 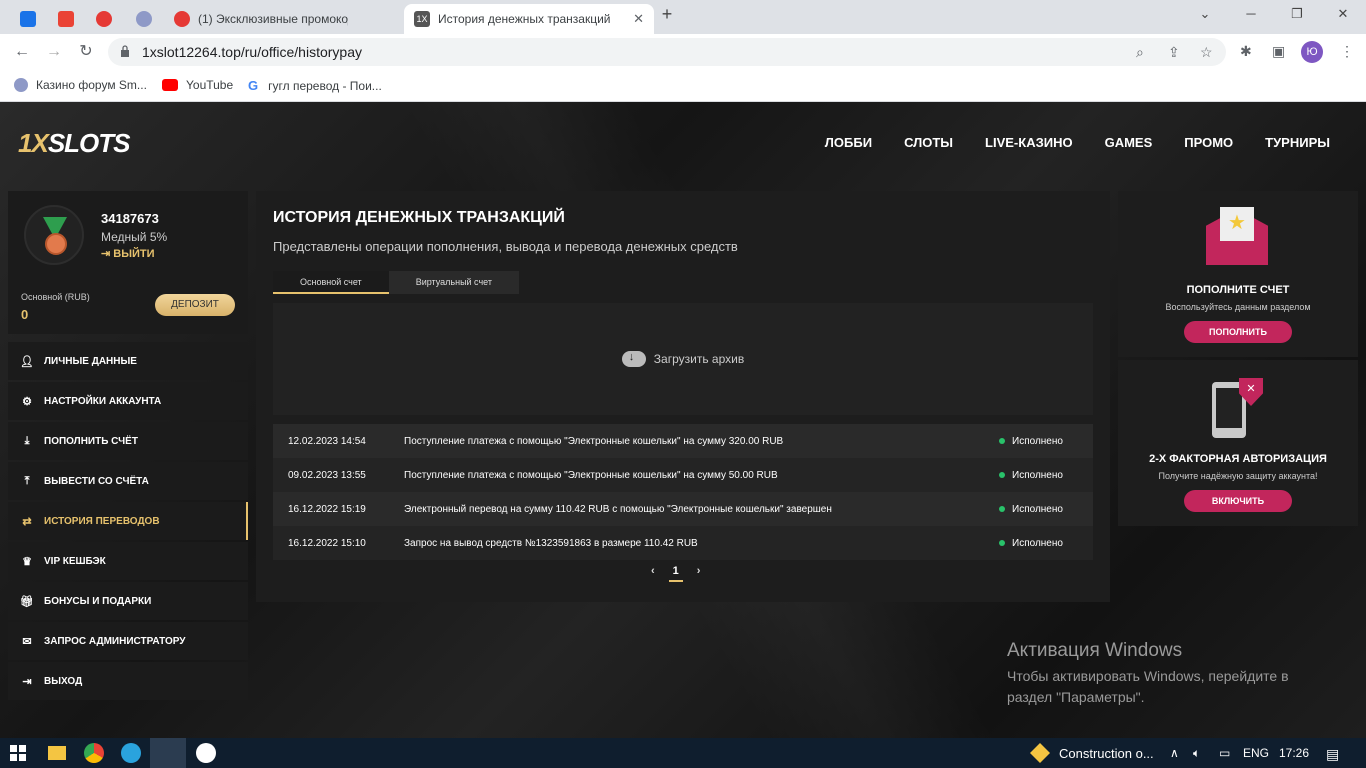 What do you see at coordinates (1251, 13) in the screenshot?
I see `minimize-button: ─` at bounding box center [1251, 13].